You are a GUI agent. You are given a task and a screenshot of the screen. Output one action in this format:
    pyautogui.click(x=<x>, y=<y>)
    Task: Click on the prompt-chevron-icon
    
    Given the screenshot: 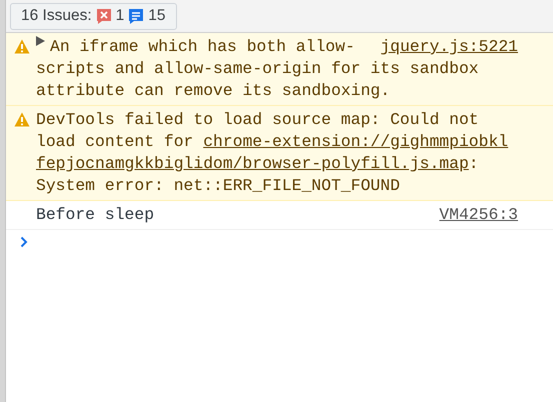 What is the action you would take?
    pyautogui.click(x=24, y=242)
    